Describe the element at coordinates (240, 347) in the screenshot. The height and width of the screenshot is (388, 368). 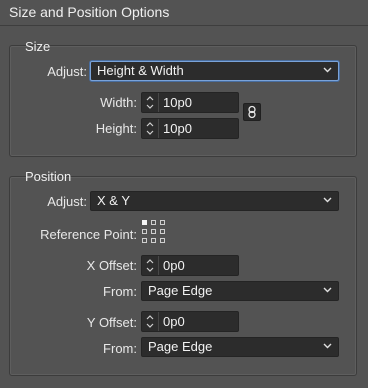
I see `y-from-dropdown: Page Edge` at that location.